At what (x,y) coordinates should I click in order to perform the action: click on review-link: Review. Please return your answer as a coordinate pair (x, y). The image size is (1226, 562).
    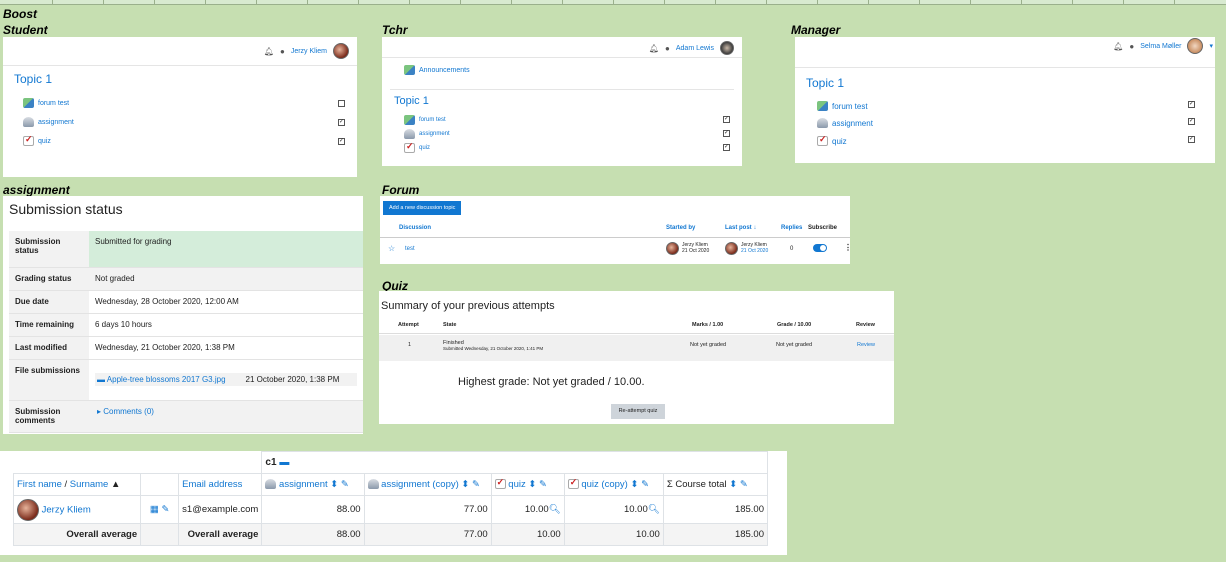
    Looking at the image, I should click on (866, 345).